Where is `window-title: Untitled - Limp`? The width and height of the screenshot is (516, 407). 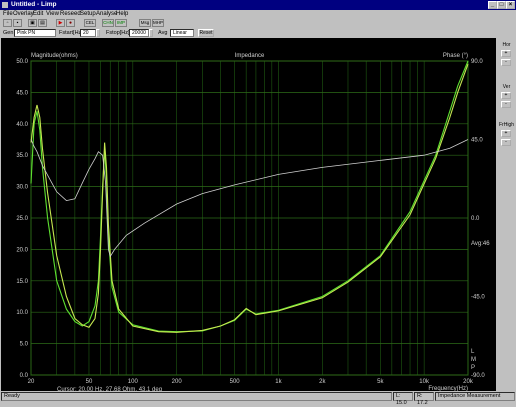
window-title: Untitled - Limp is located at coordinates (34, 4).